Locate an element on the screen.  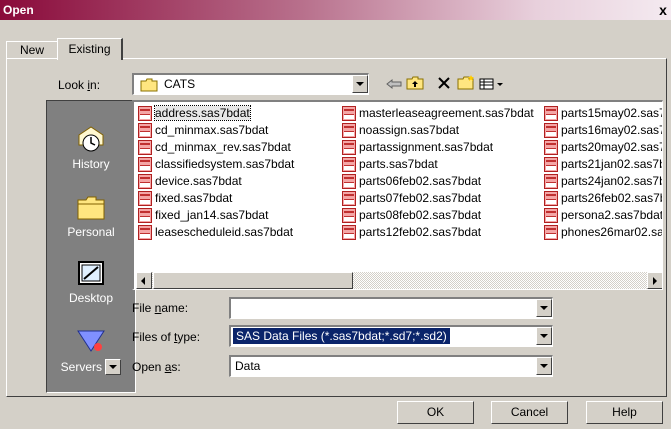
file-item: parts.sas7bdat is located at coordinates (437, 164).